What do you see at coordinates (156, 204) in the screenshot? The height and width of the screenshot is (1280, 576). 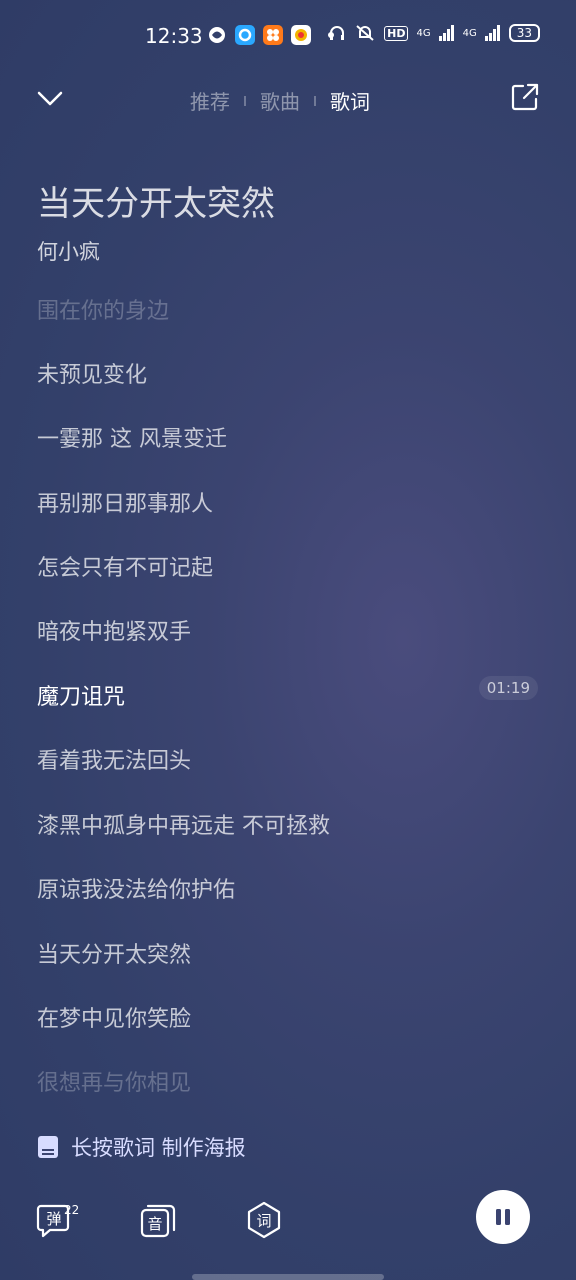 I see `song-title: 当天分开太突然` at bounding box center [156, 204].